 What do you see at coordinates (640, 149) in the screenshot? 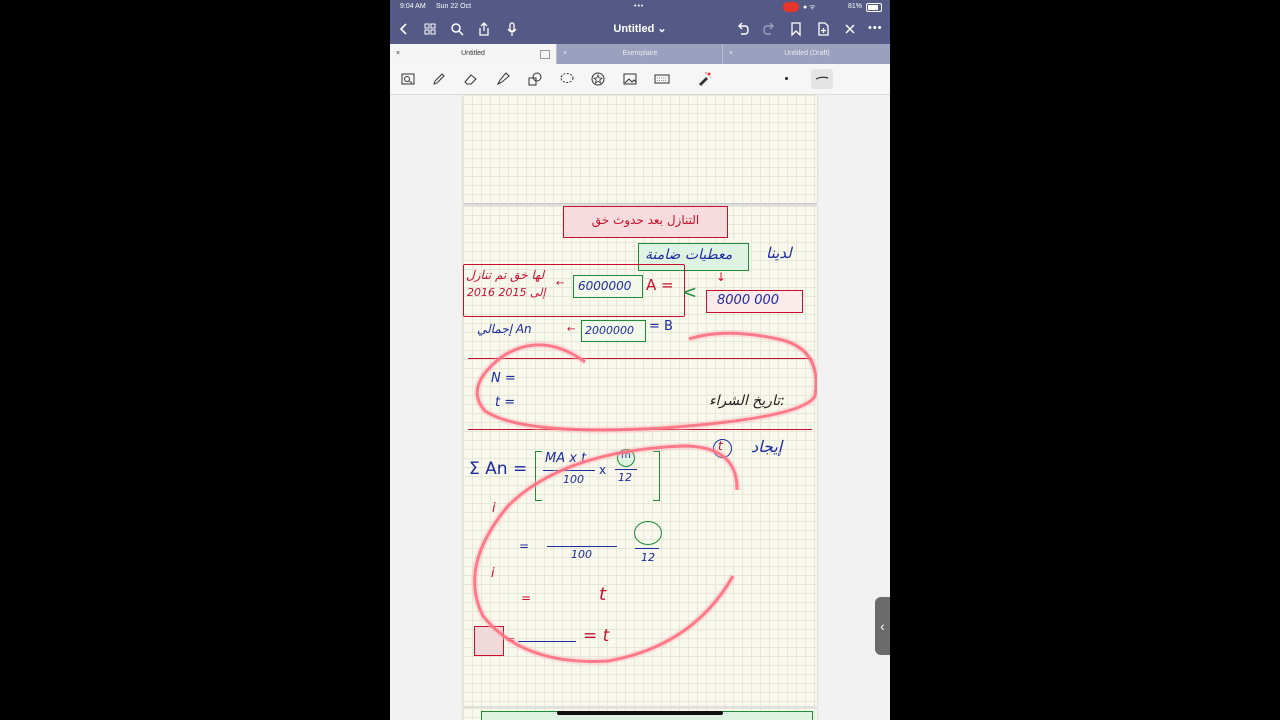
I see `previous-page` at bounding box center [640, 149].